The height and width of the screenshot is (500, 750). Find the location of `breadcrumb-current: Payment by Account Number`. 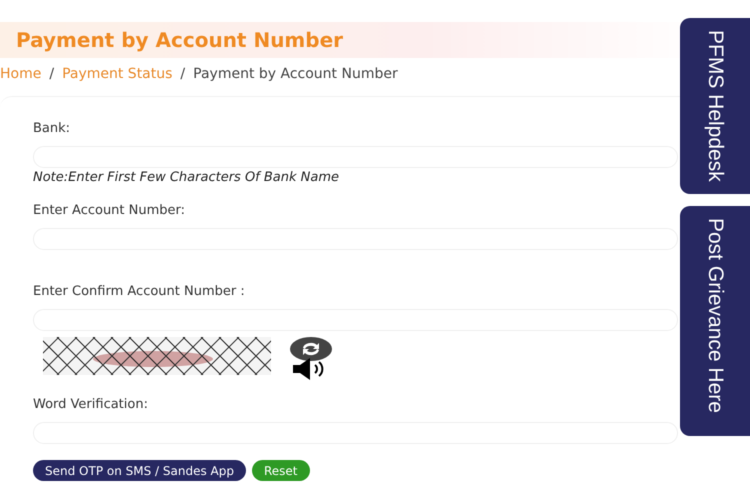

breadcrumb-current: Payment by Account Number is located at coordinates (295, 74).